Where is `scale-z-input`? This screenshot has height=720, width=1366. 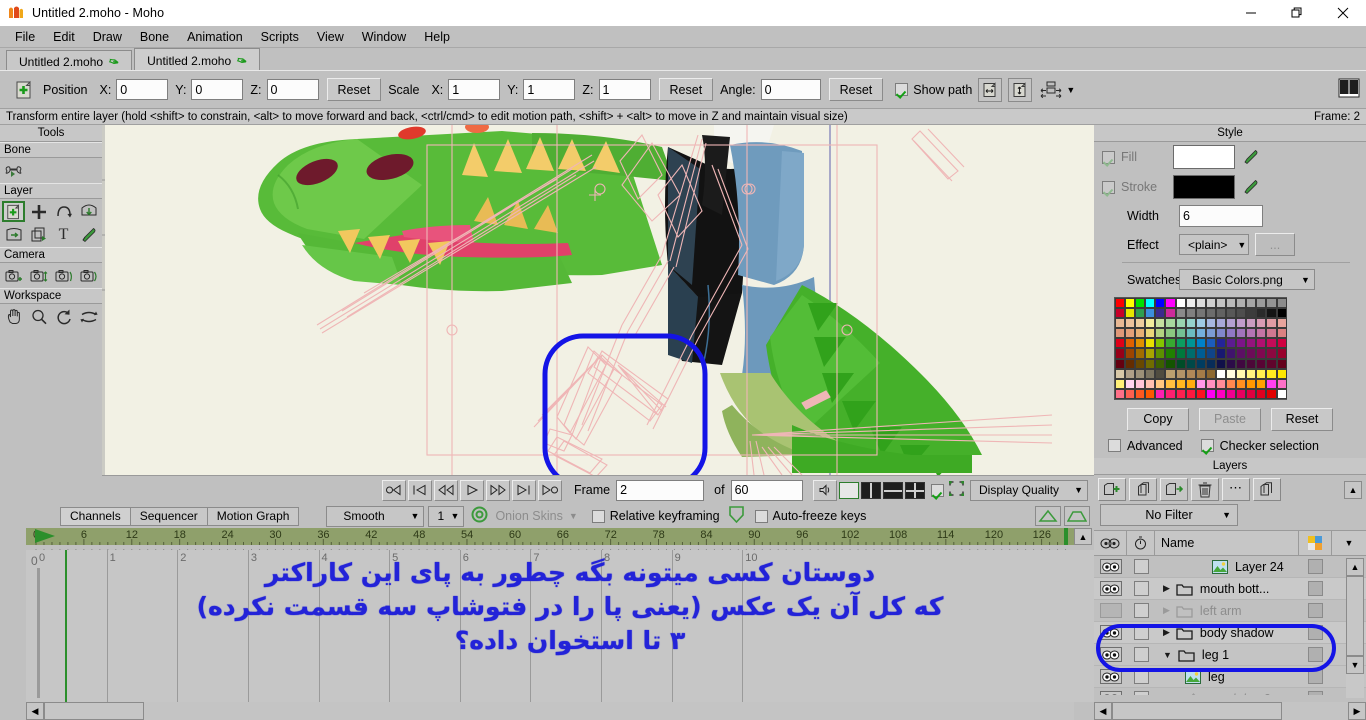 scale-z-input is located at coordinates (624, 89).